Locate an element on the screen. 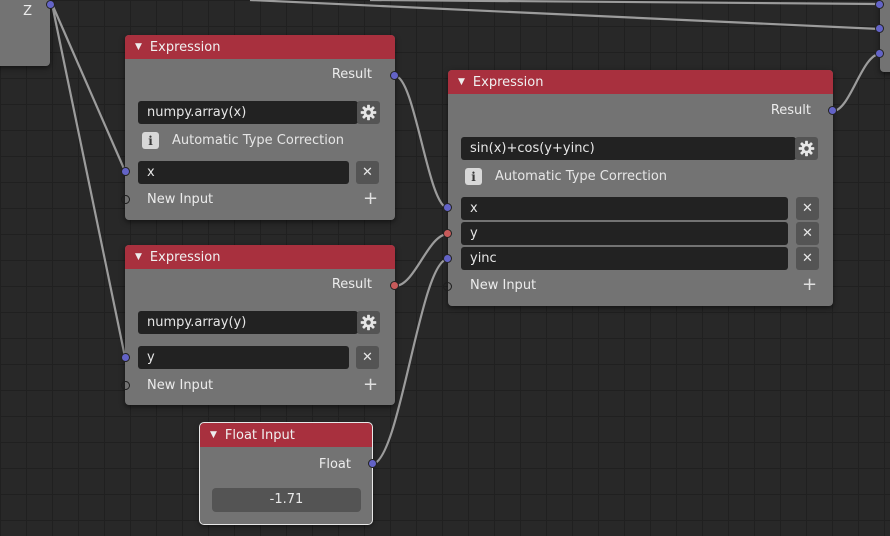 This screenshot has height=536, width=890. expression-field: sin(x)+cos(y+yinc) is located at coordinates (628, 148).